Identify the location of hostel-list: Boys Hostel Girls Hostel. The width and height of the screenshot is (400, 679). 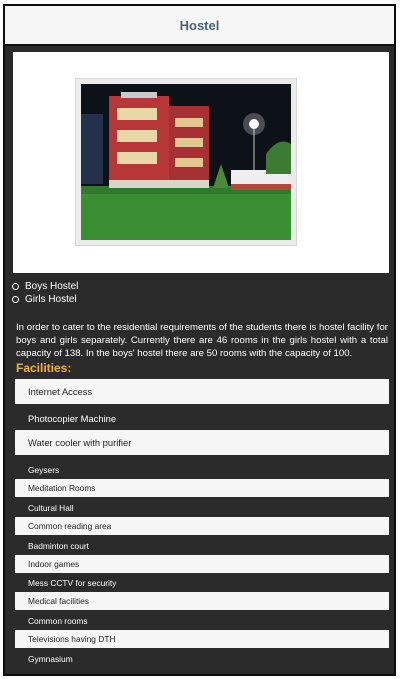
(45, 293).